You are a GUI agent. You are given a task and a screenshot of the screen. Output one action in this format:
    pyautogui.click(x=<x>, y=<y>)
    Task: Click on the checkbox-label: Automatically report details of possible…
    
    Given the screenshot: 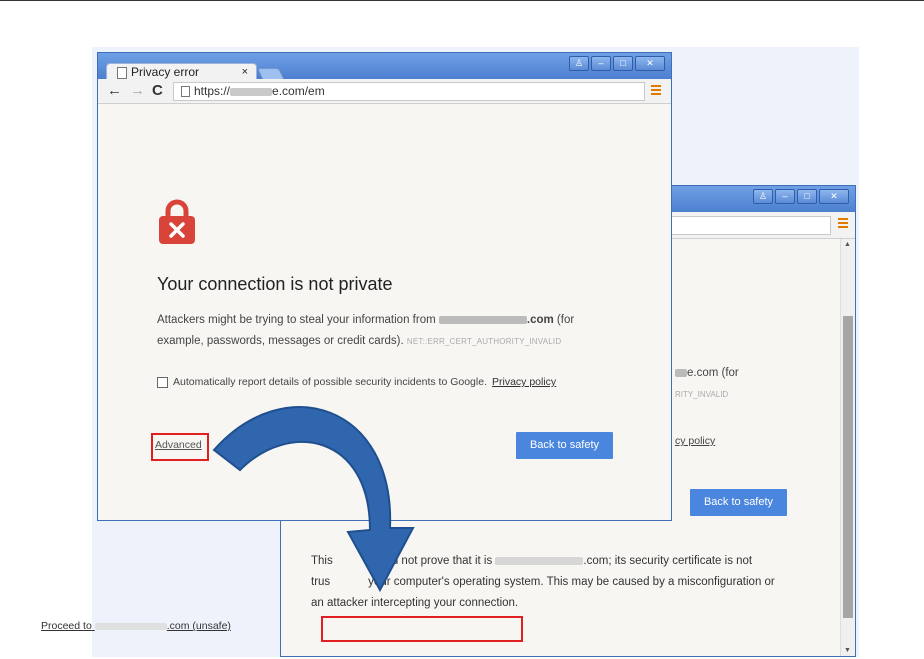 What is the action you would take?
    pyautogui.click(x=330, y=382)
    